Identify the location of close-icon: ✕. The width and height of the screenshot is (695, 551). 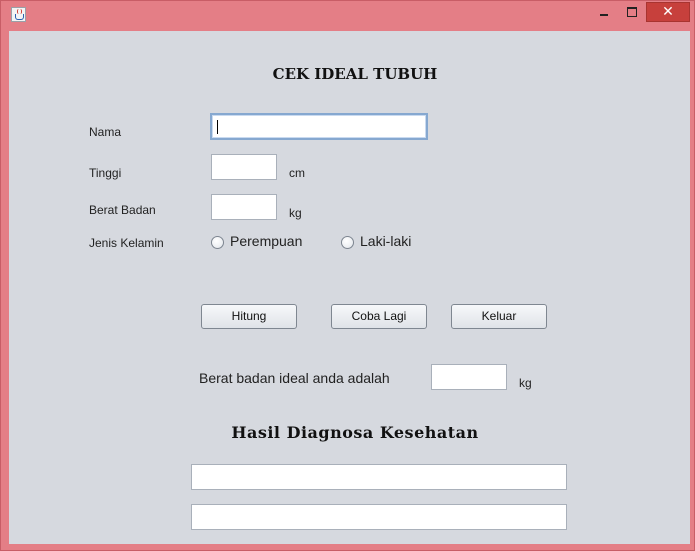
(668, 12).